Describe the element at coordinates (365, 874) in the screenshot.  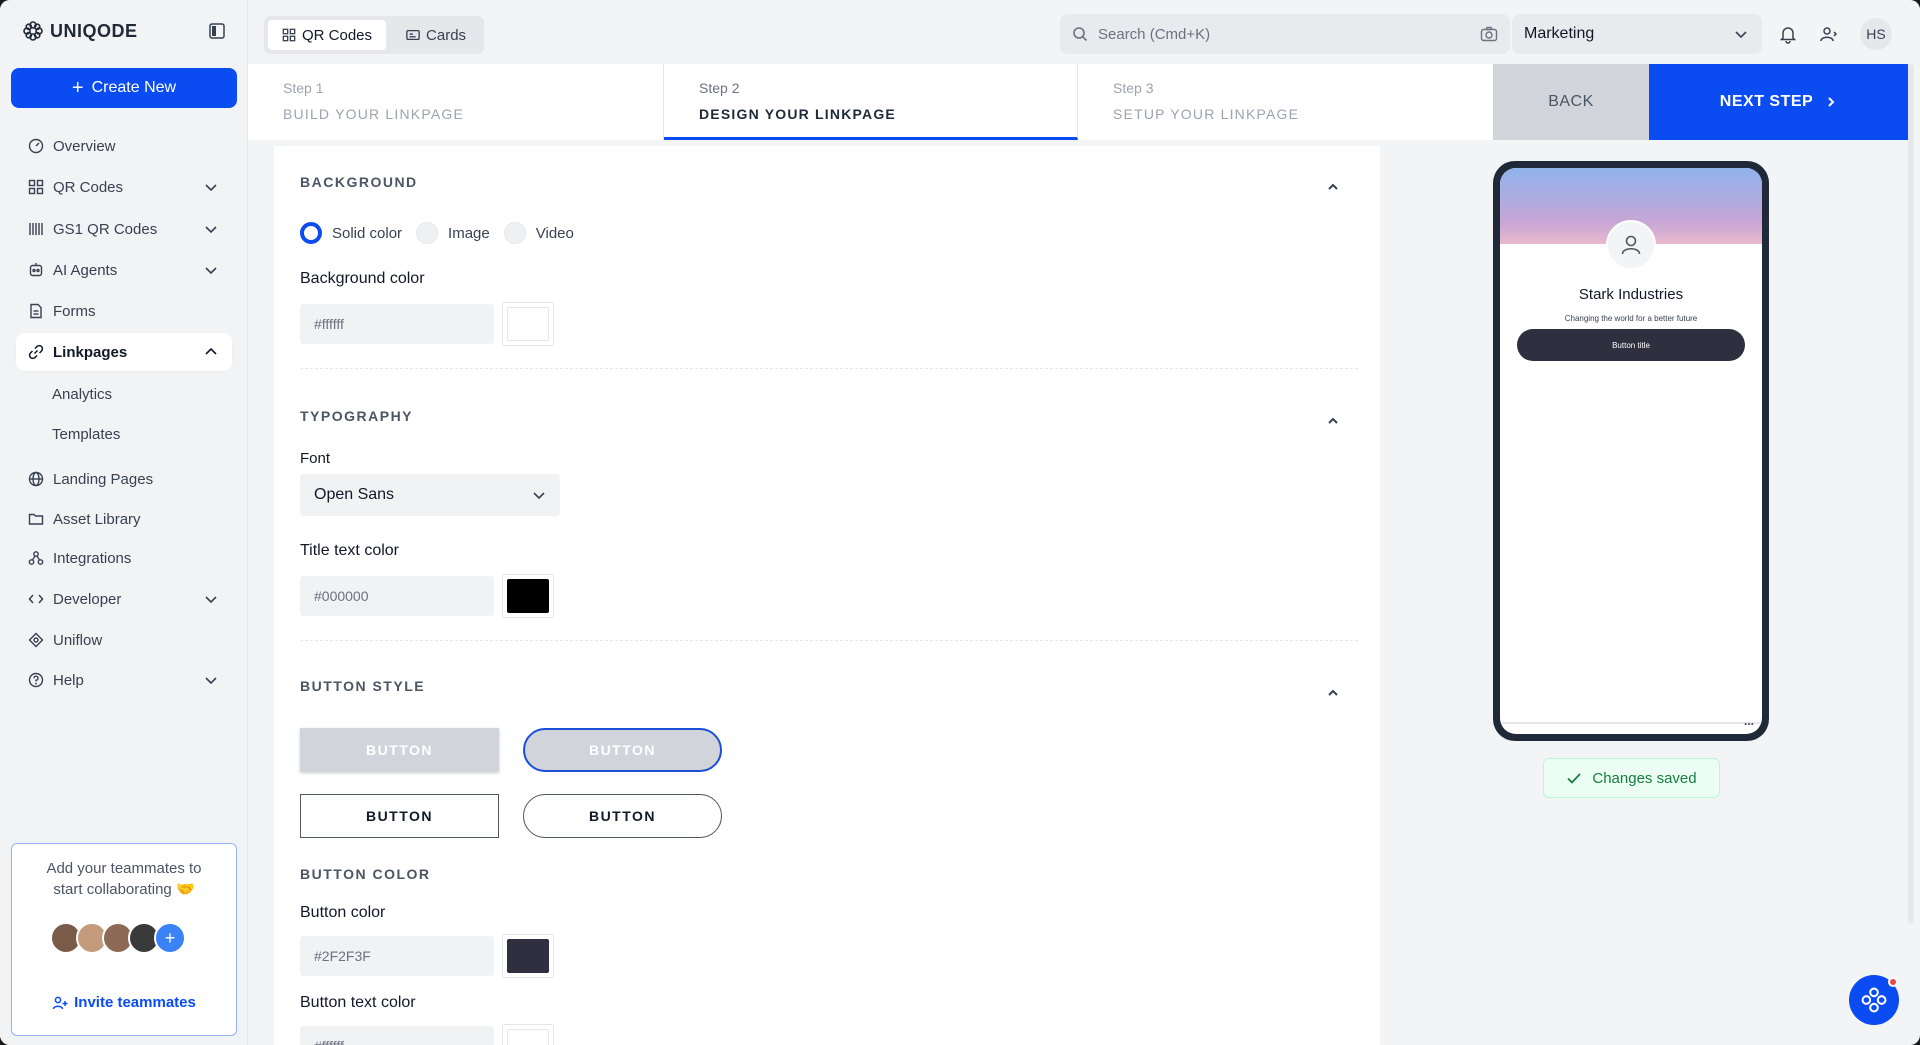
I see `section-title-button-color: BUTTON COLOR` at that location.